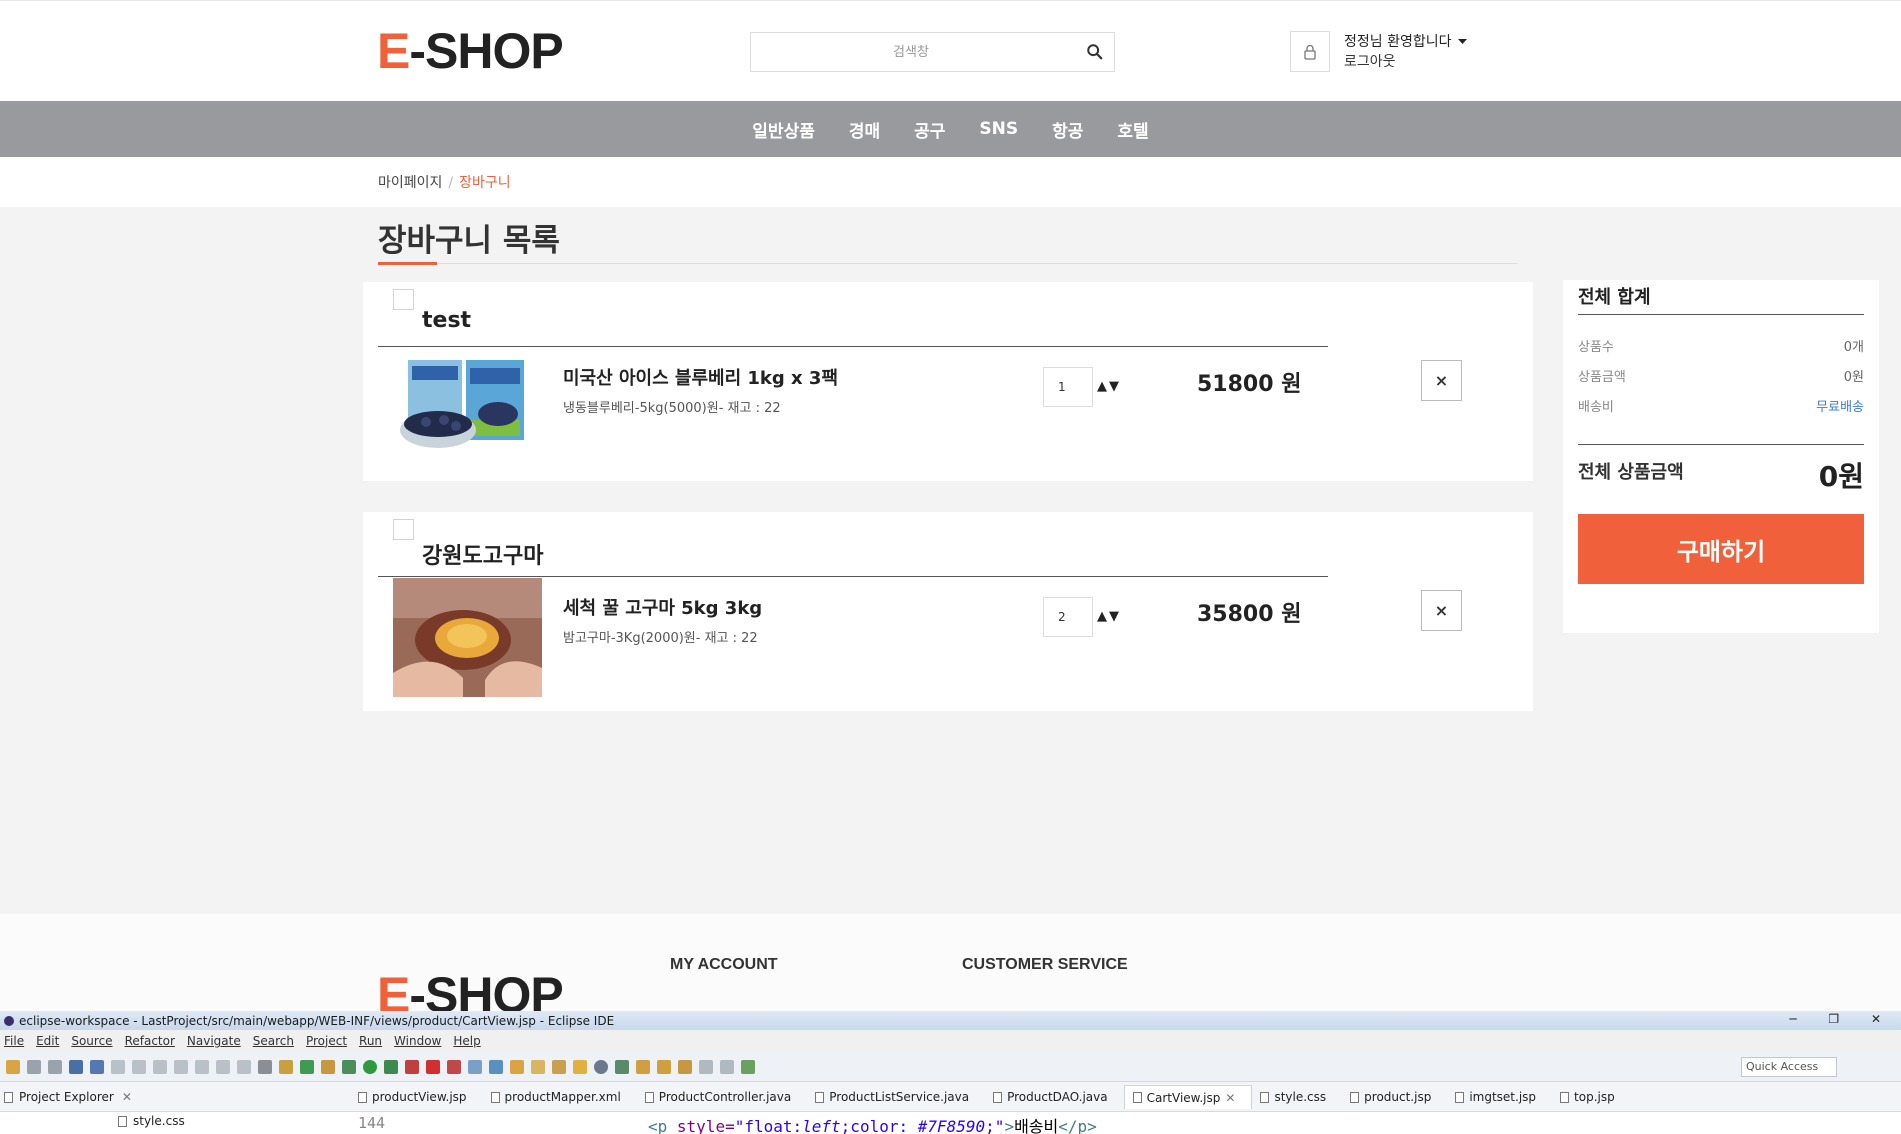 The width and height of the screenshot is (1901, 1134). I want to click on product-image-blueberry, so click(466, 408).